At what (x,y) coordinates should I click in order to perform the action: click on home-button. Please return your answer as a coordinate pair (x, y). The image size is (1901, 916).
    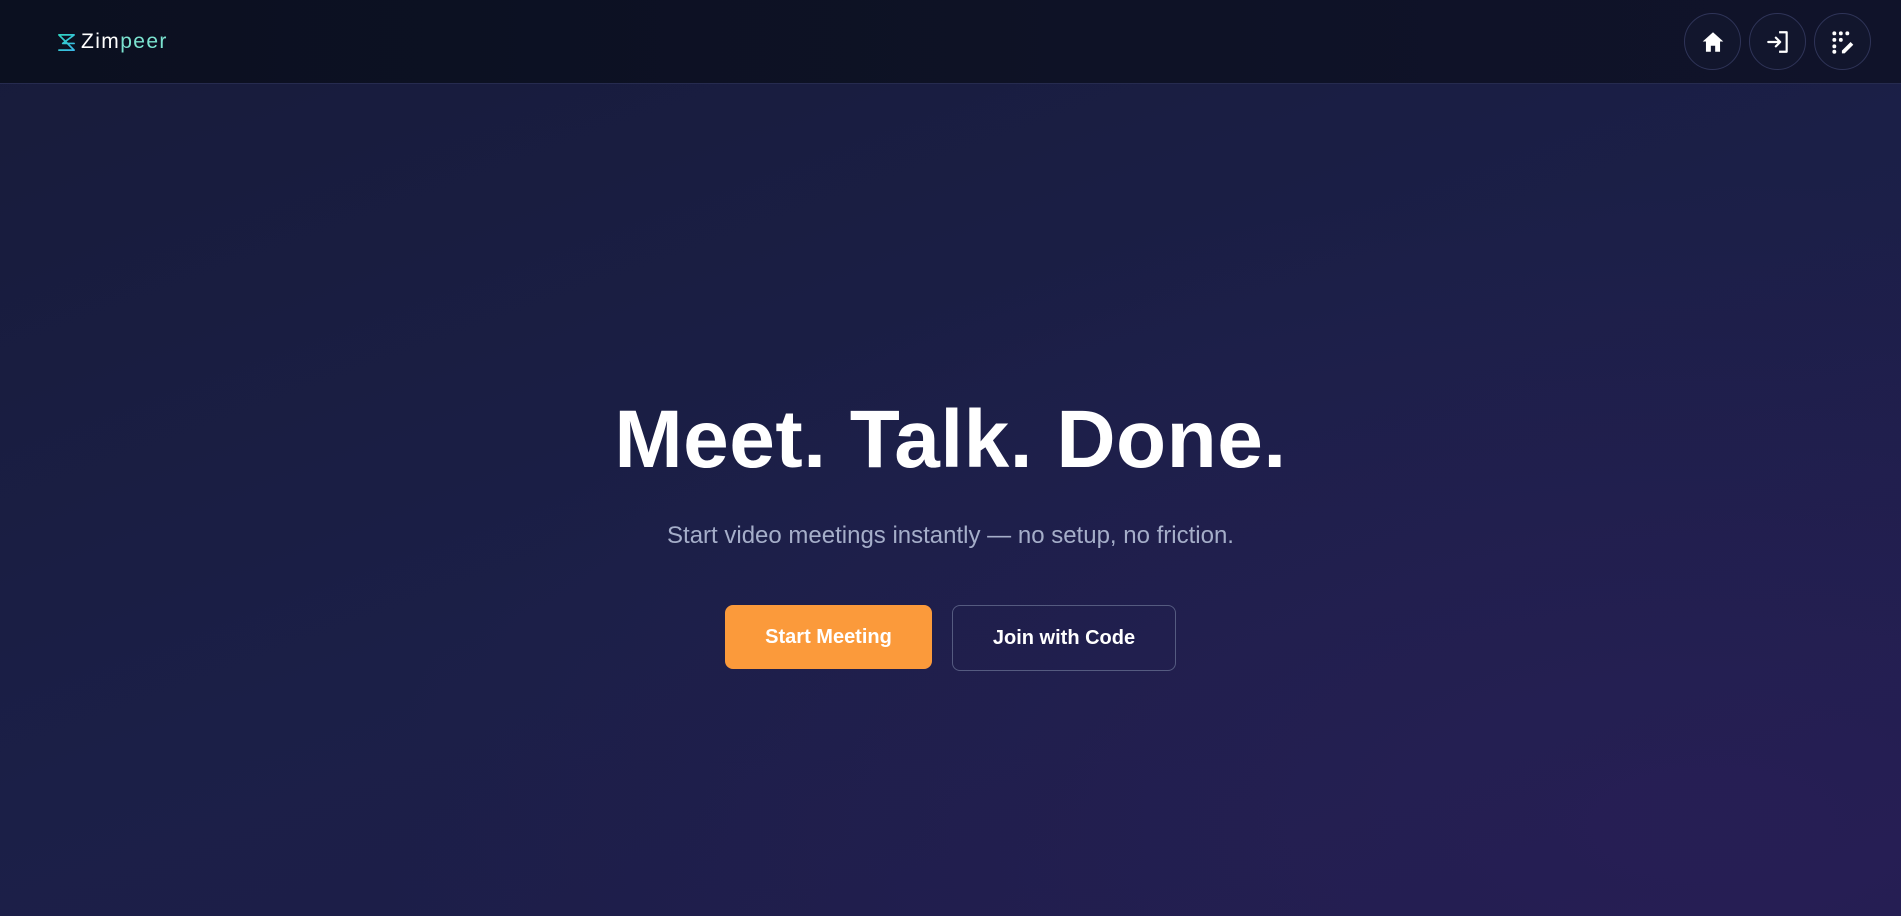
    Looking at the image, I should click on (1712, 41).